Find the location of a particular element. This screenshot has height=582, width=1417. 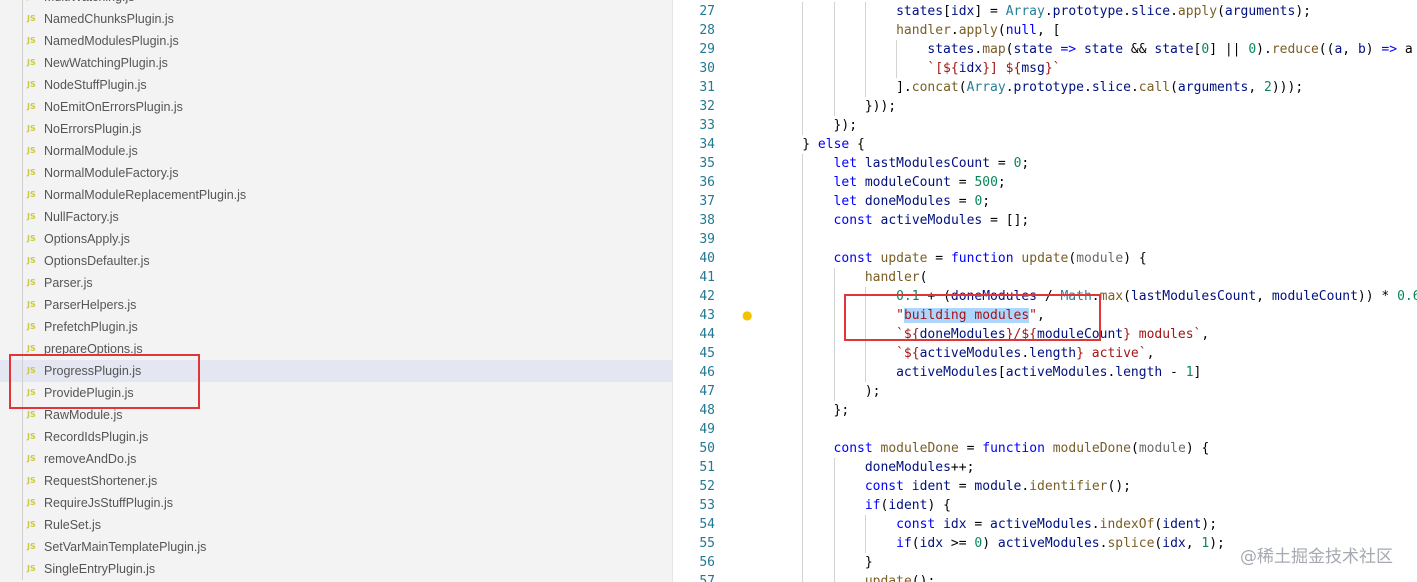

code-line: 48}; is located at coordinates (1045, 410).